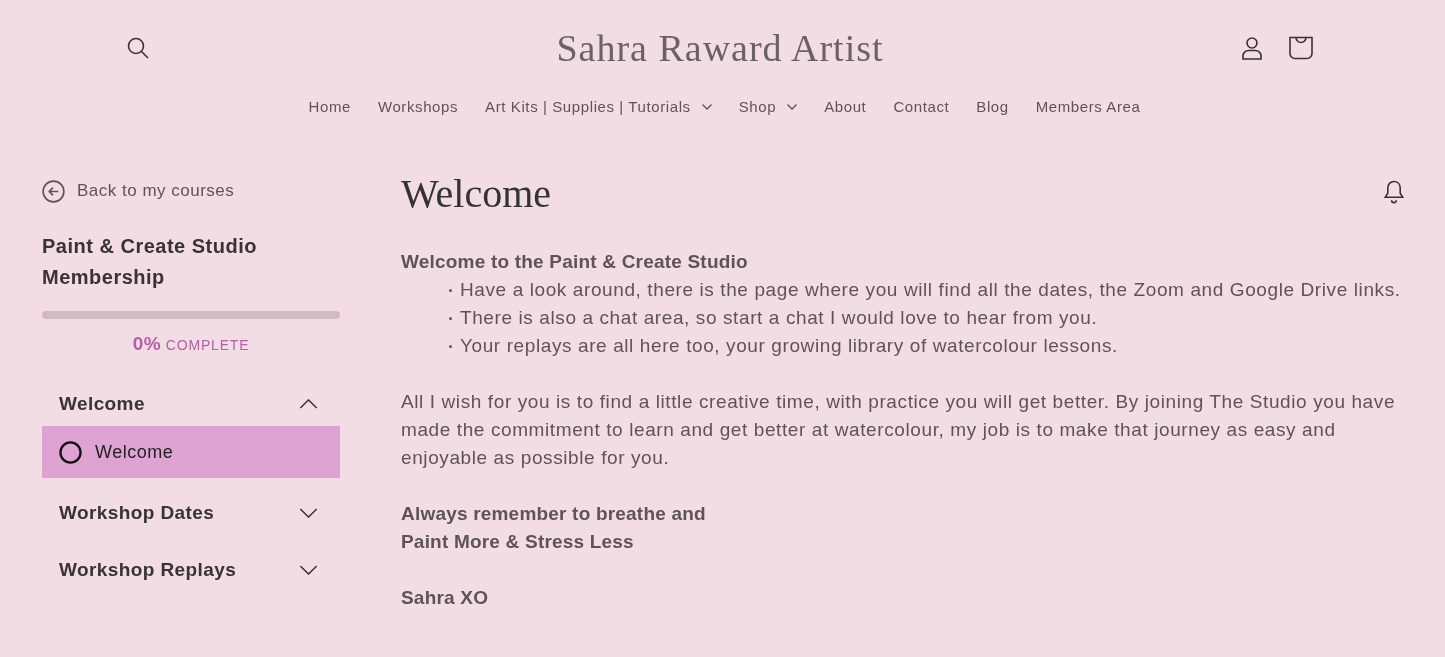  I want to click on bell-icon, so click(1394, 192).